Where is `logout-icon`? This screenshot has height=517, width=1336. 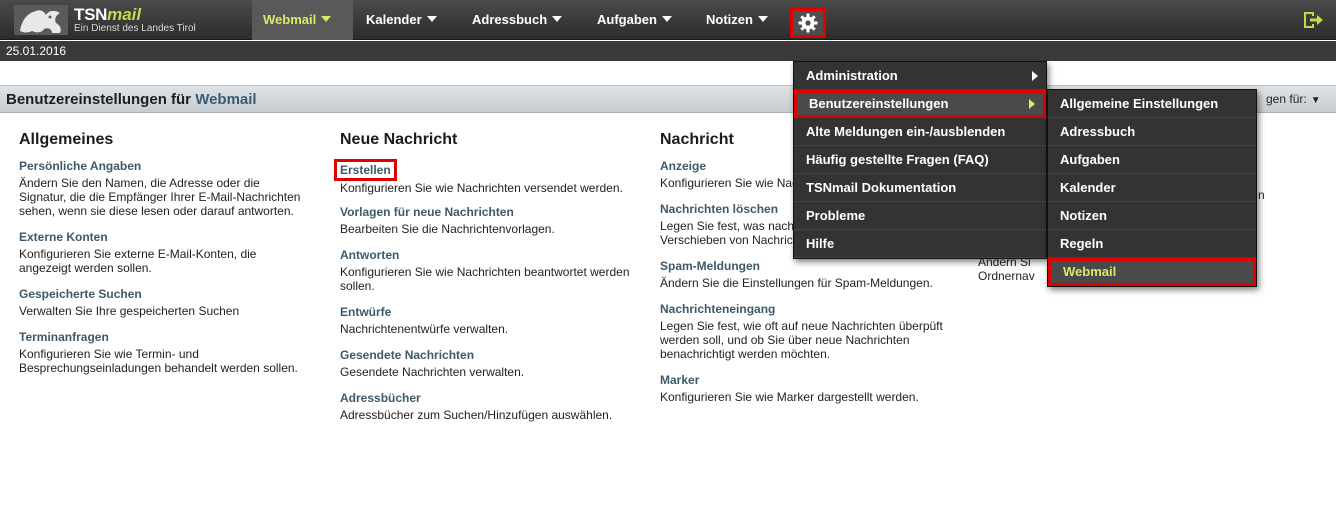
logout-icon is located at coordinates (1313, 20).